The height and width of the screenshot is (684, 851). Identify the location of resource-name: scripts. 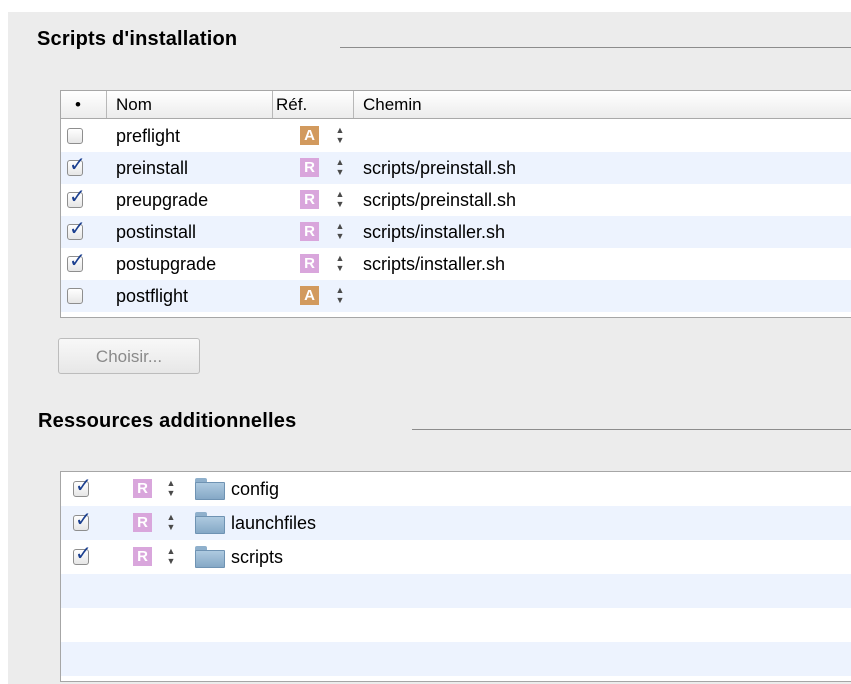
(257, 557).